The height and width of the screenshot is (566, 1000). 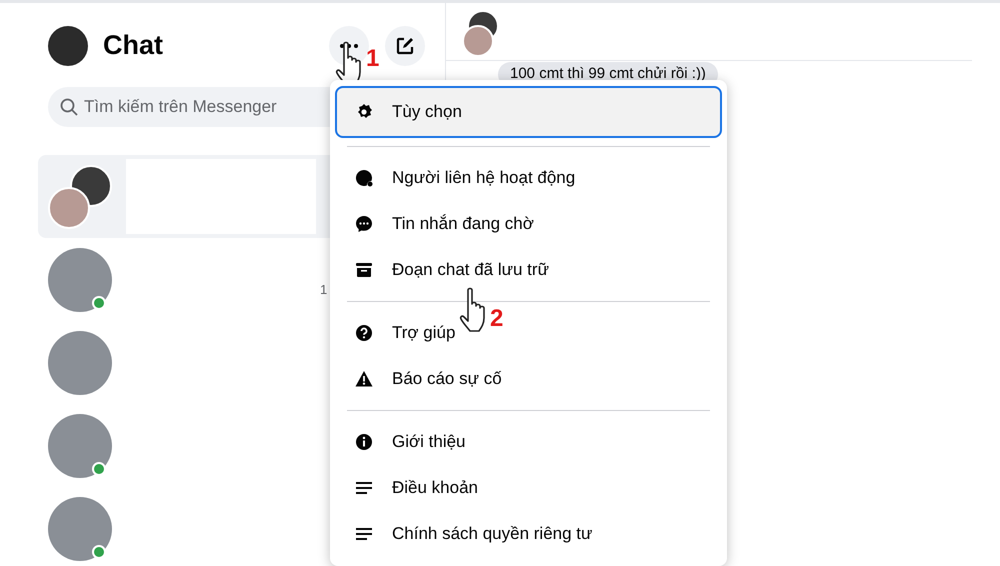 I want to click on warning-icon, so click(x=364, y=379).